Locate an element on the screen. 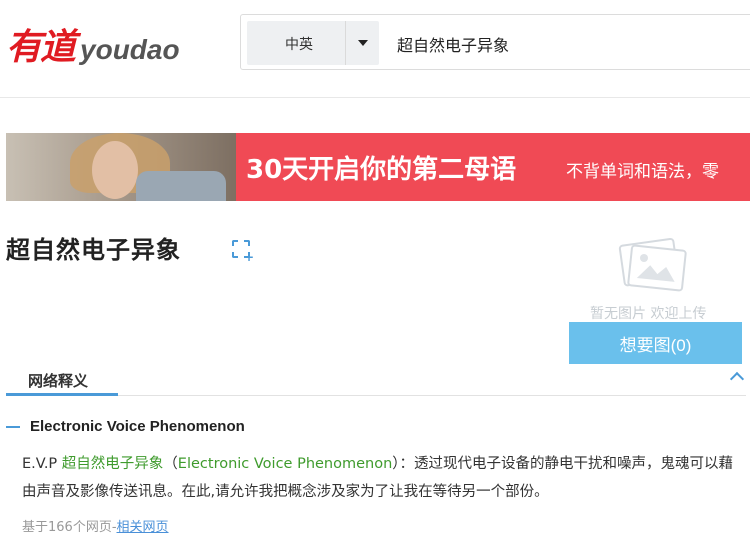  search-input: 超自然电子异象 is located at coordinates (453, 44).